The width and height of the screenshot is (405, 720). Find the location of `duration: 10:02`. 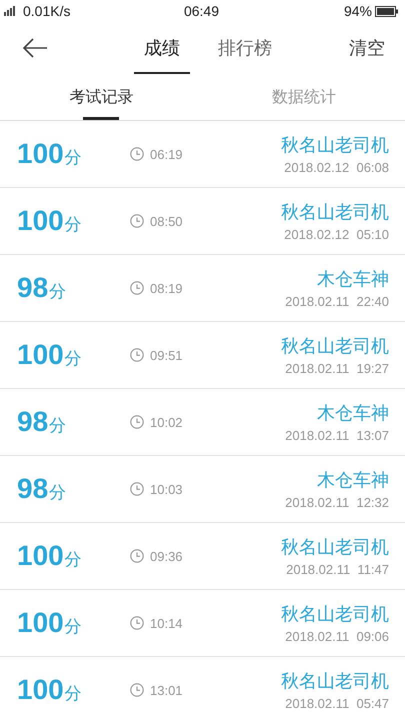

duration: 10:02 is located at coordinates (166, 422).